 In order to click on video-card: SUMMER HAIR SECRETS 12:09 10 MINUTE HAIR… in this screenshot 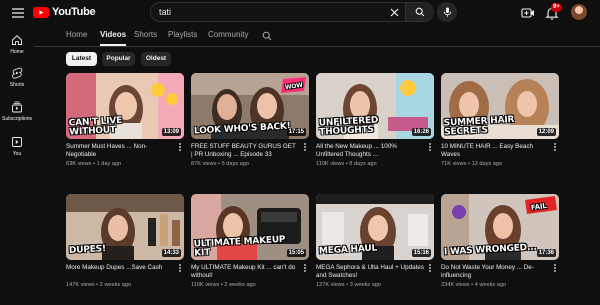, I will do `click(500, 120)`.